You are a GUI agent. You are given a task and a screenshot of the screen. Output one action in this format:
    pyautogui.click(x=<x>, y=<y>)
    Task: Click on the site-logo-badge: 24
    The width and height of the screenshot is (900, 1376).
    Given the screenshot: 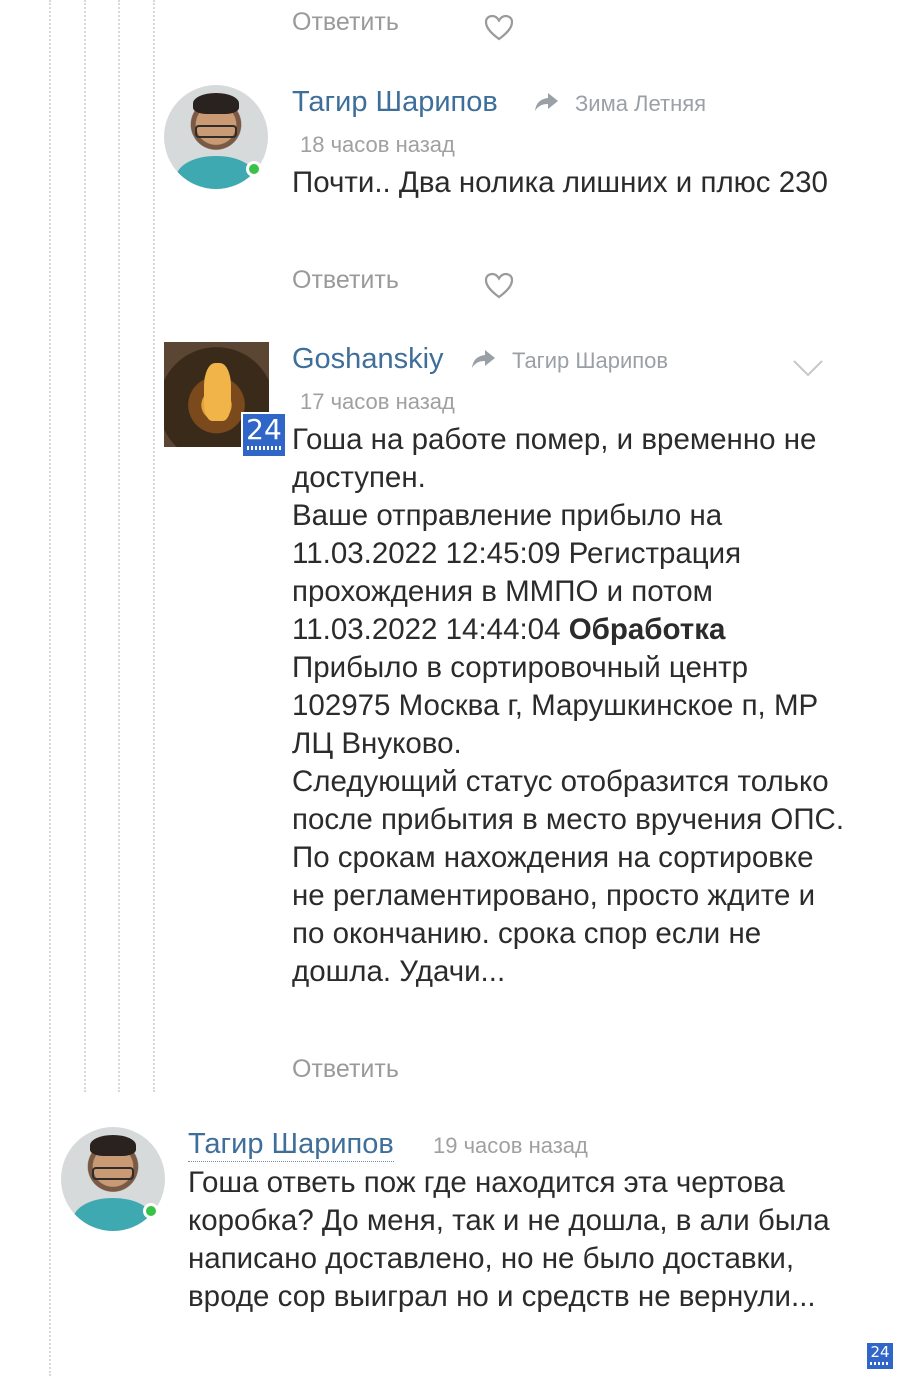 What is the action you would take?
    pyautogui.click(x=880, y=1356)
    